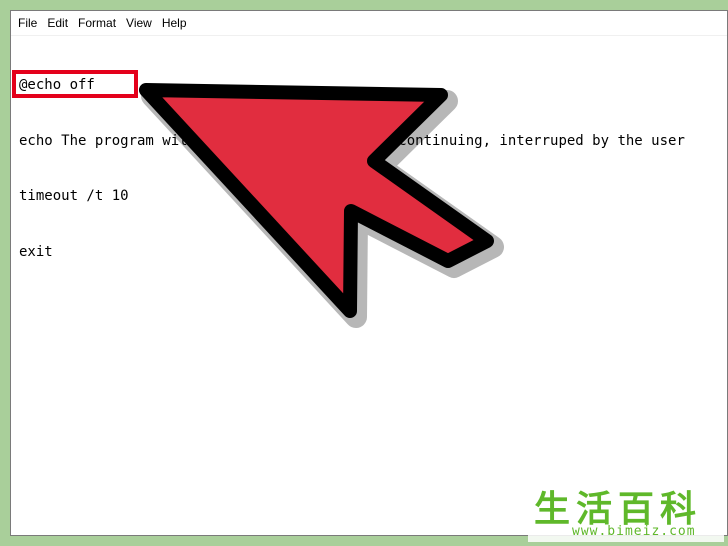 Image resolution: width=728 pixels, height=546 pixels. Describe the element at coordinates (626, 516) in the screenshot. I see `watermark: 生活百科 www.bimeiz.com` at that location.